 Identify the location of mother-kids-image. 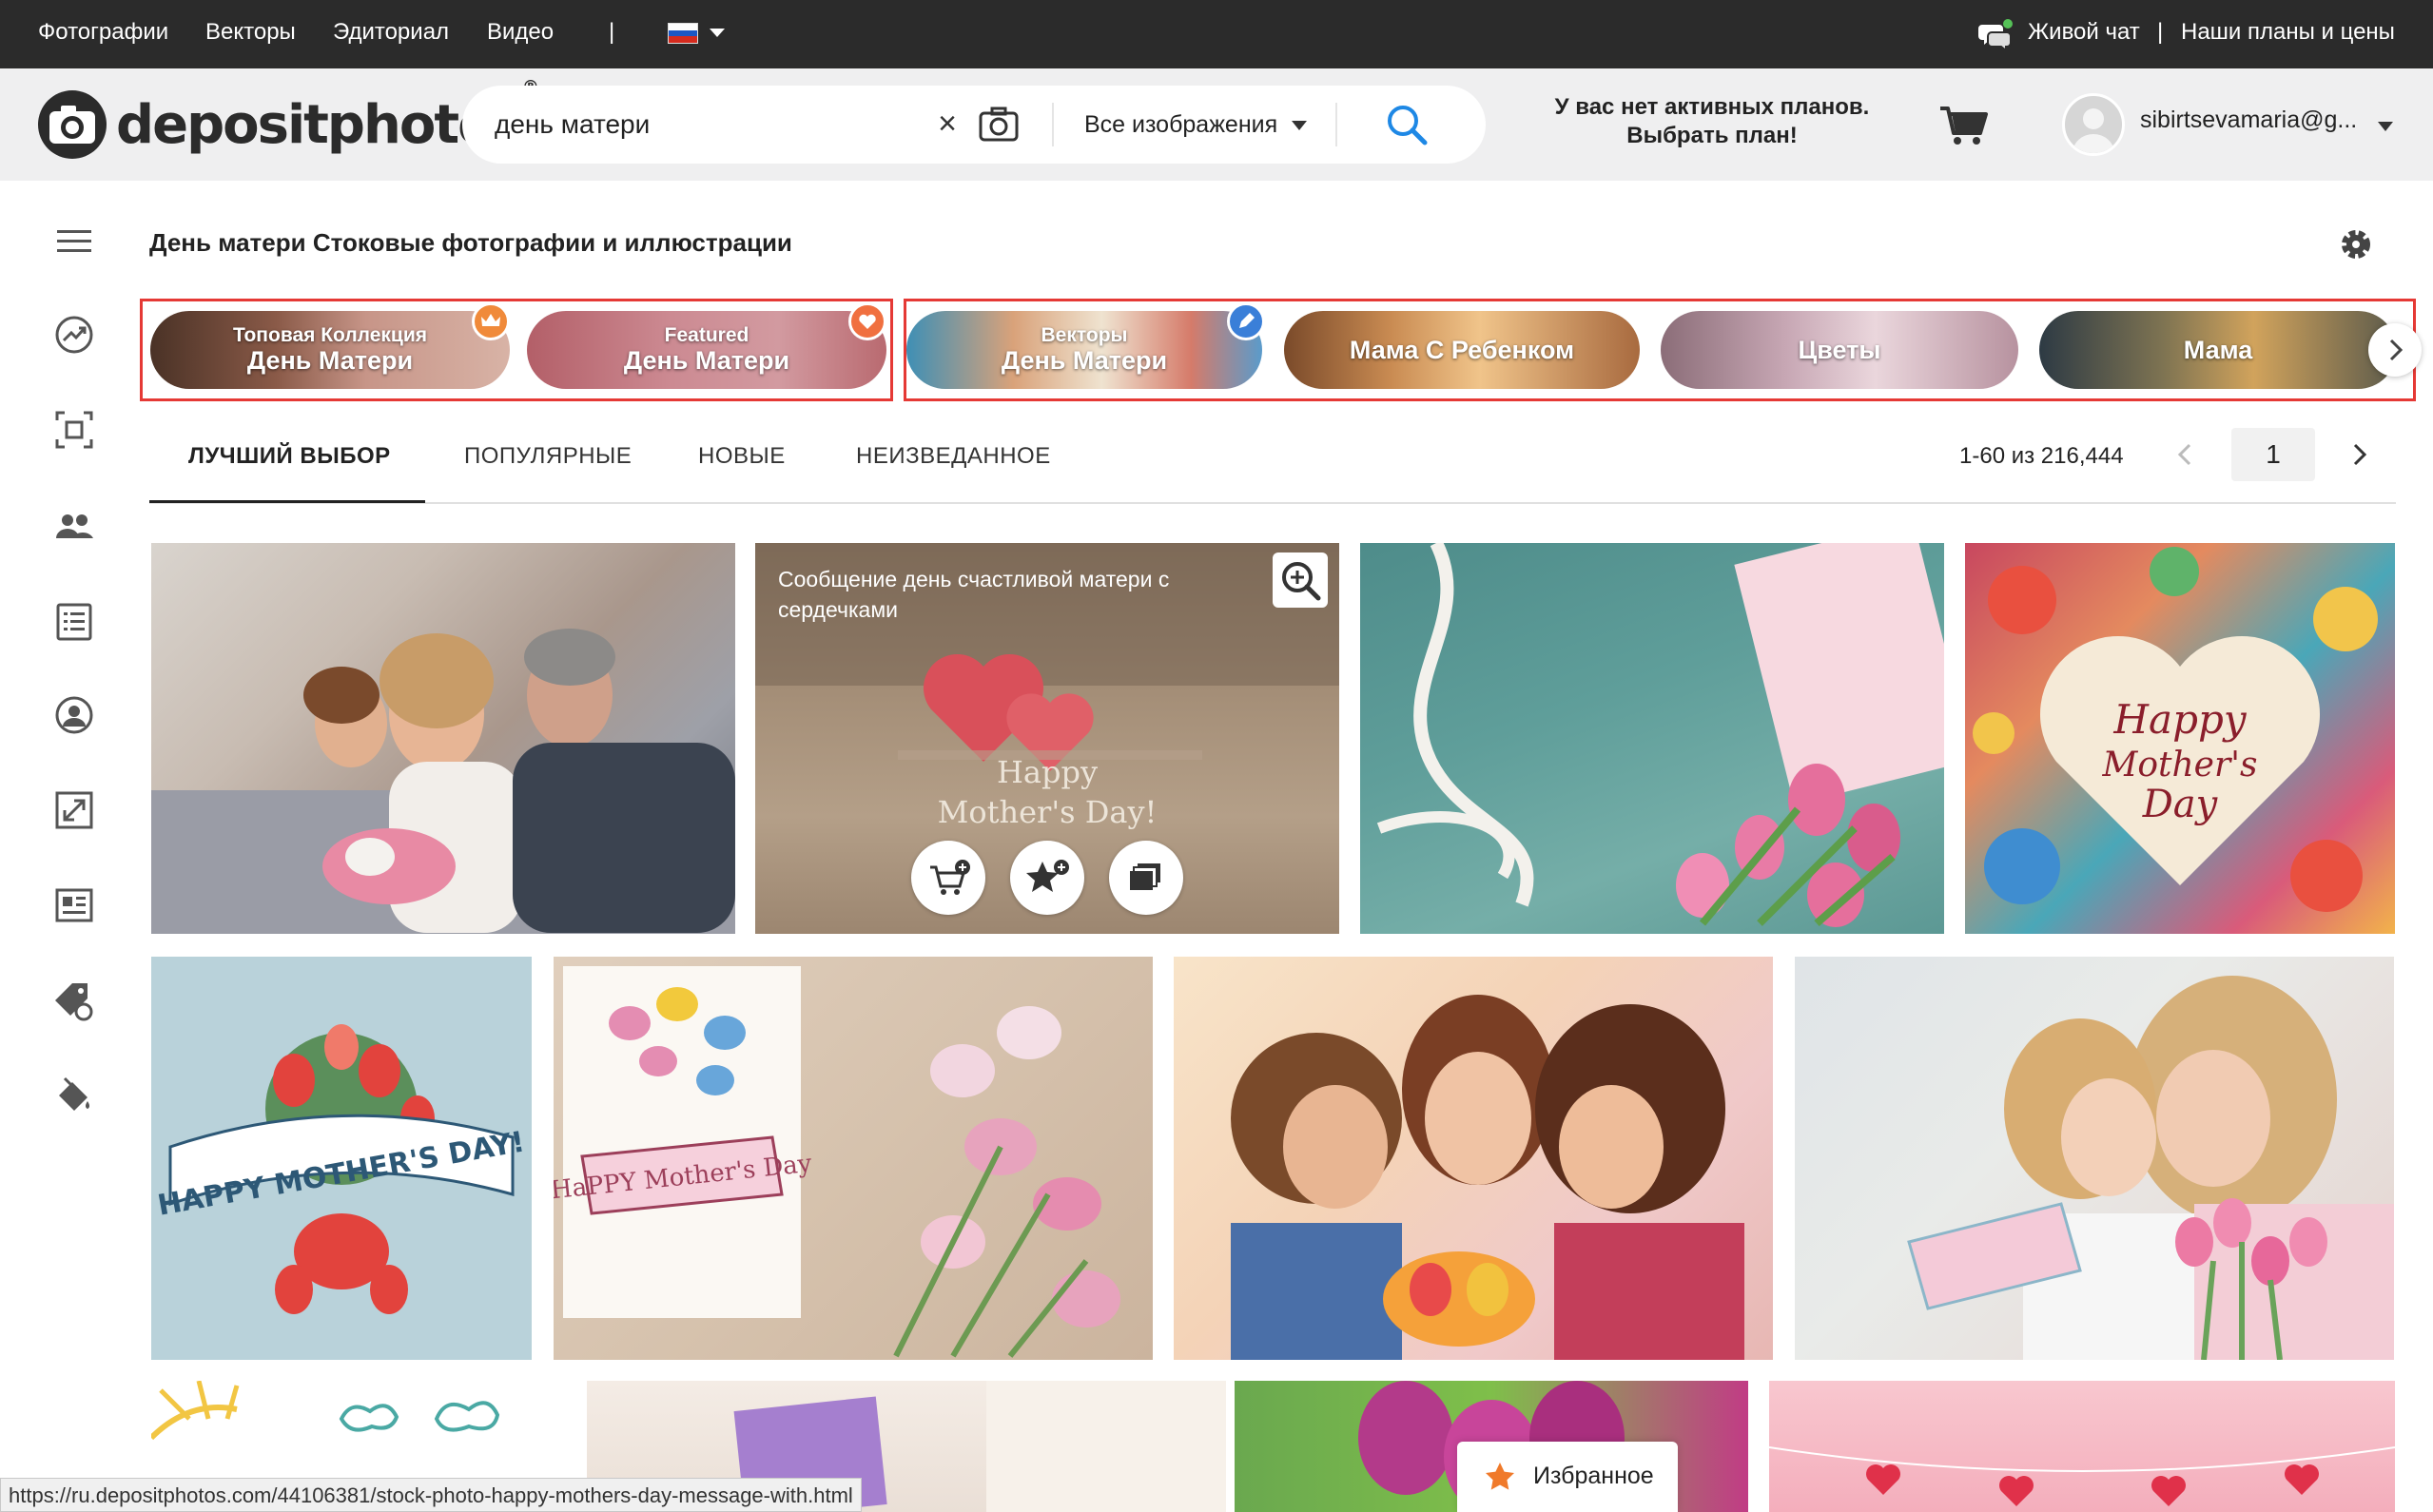
(1487, 1177).